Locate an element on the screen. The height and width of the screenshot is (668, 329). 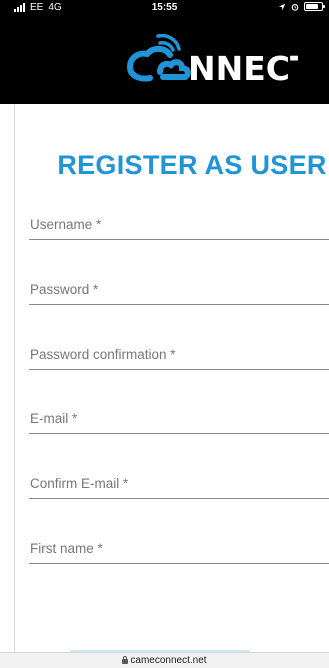
alarm-clock-icon is located at coordinates (295, 7).